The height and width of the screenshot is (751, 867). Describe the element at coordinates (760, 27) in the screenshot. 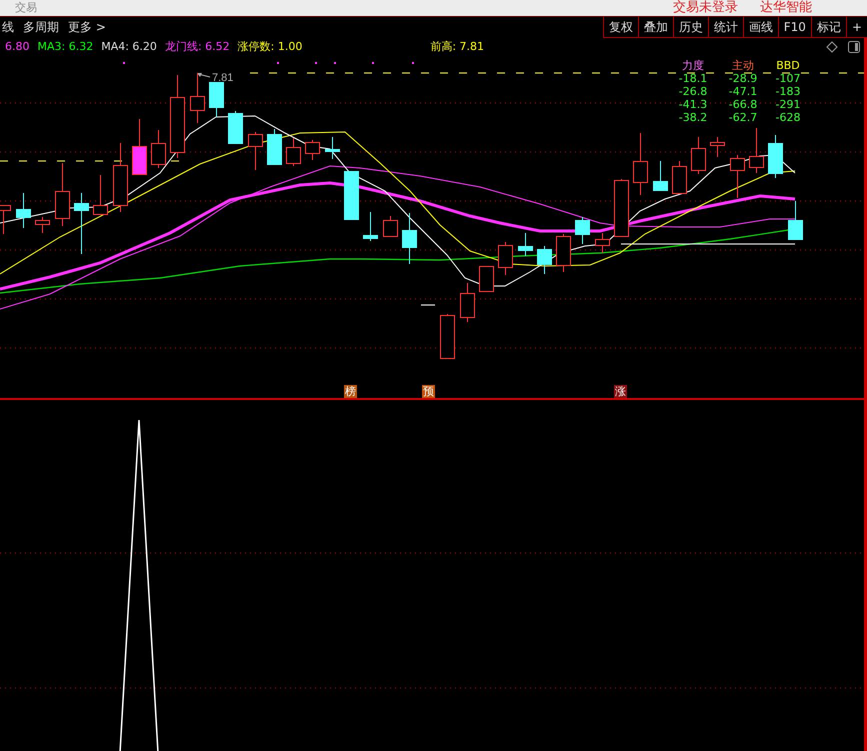

I see `toolbar-button: 画线` at that location.